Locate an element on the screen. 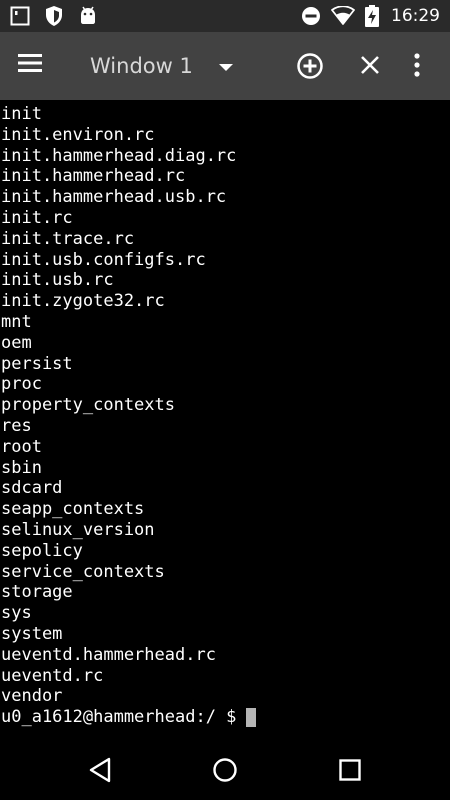  terminal-line: sdcard is located at coordinates (32, 488).